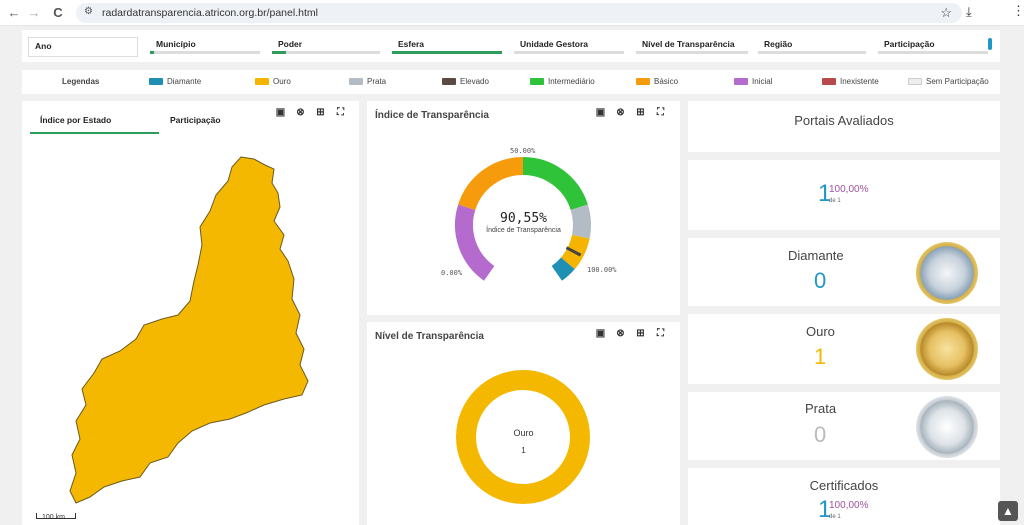 The image size is (1024, 525). I want to click on filter-esfera-label: Esfera, so click(411, 44).